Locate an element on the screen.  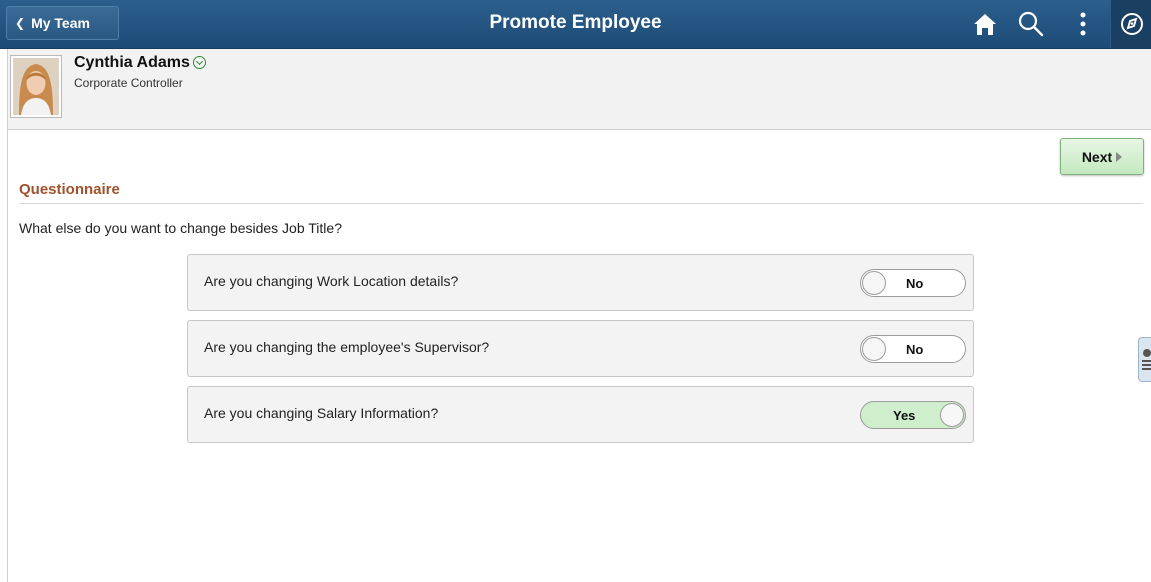
employee-header: Cynthia Adams Corporate Controller is located at coordinates (579, 89).